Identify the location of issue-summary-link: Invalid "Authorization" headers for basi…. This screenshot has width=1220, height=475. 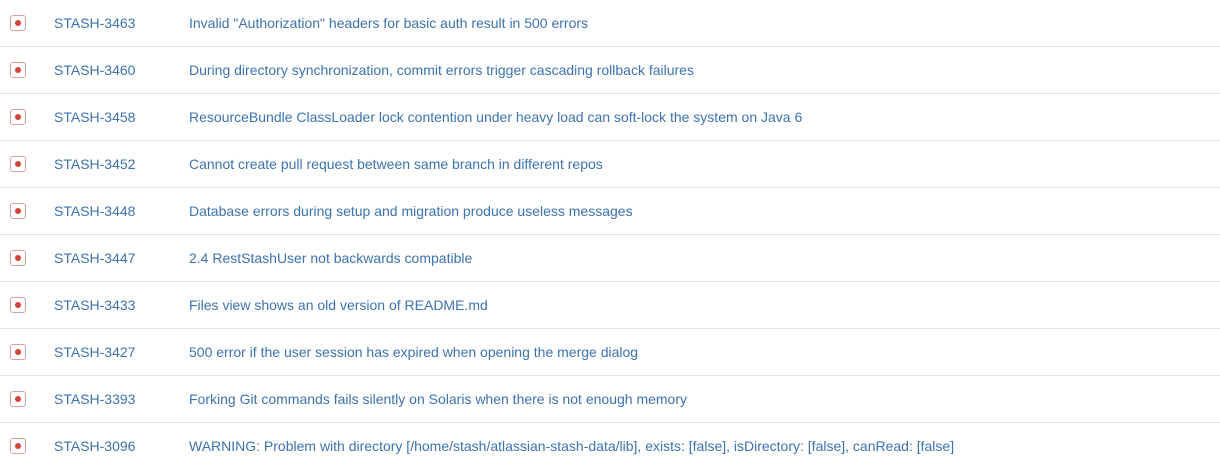
(388, 23).